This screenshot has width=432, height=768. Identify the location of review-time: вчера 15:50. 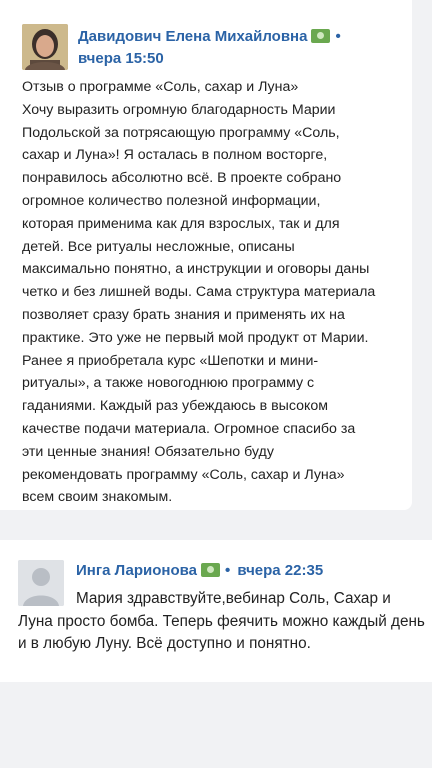
(121, 58).